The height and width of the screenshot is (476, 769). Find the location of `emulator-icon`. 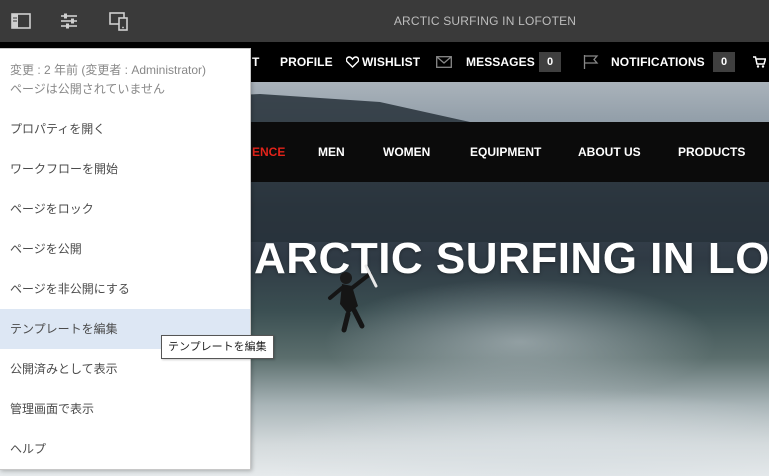

emulator-icon is located at coordinates (119, 21).